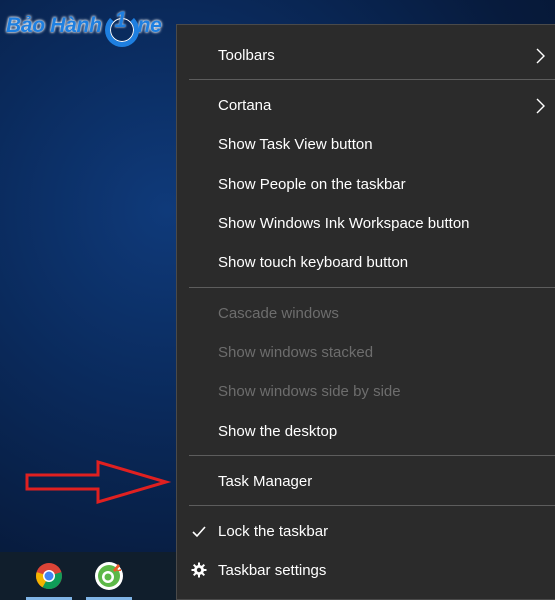  What do you see at coordinates (149, 25) in the screenshot?
I see `watermark-text-right: ne` at bounding box center [149, 25].